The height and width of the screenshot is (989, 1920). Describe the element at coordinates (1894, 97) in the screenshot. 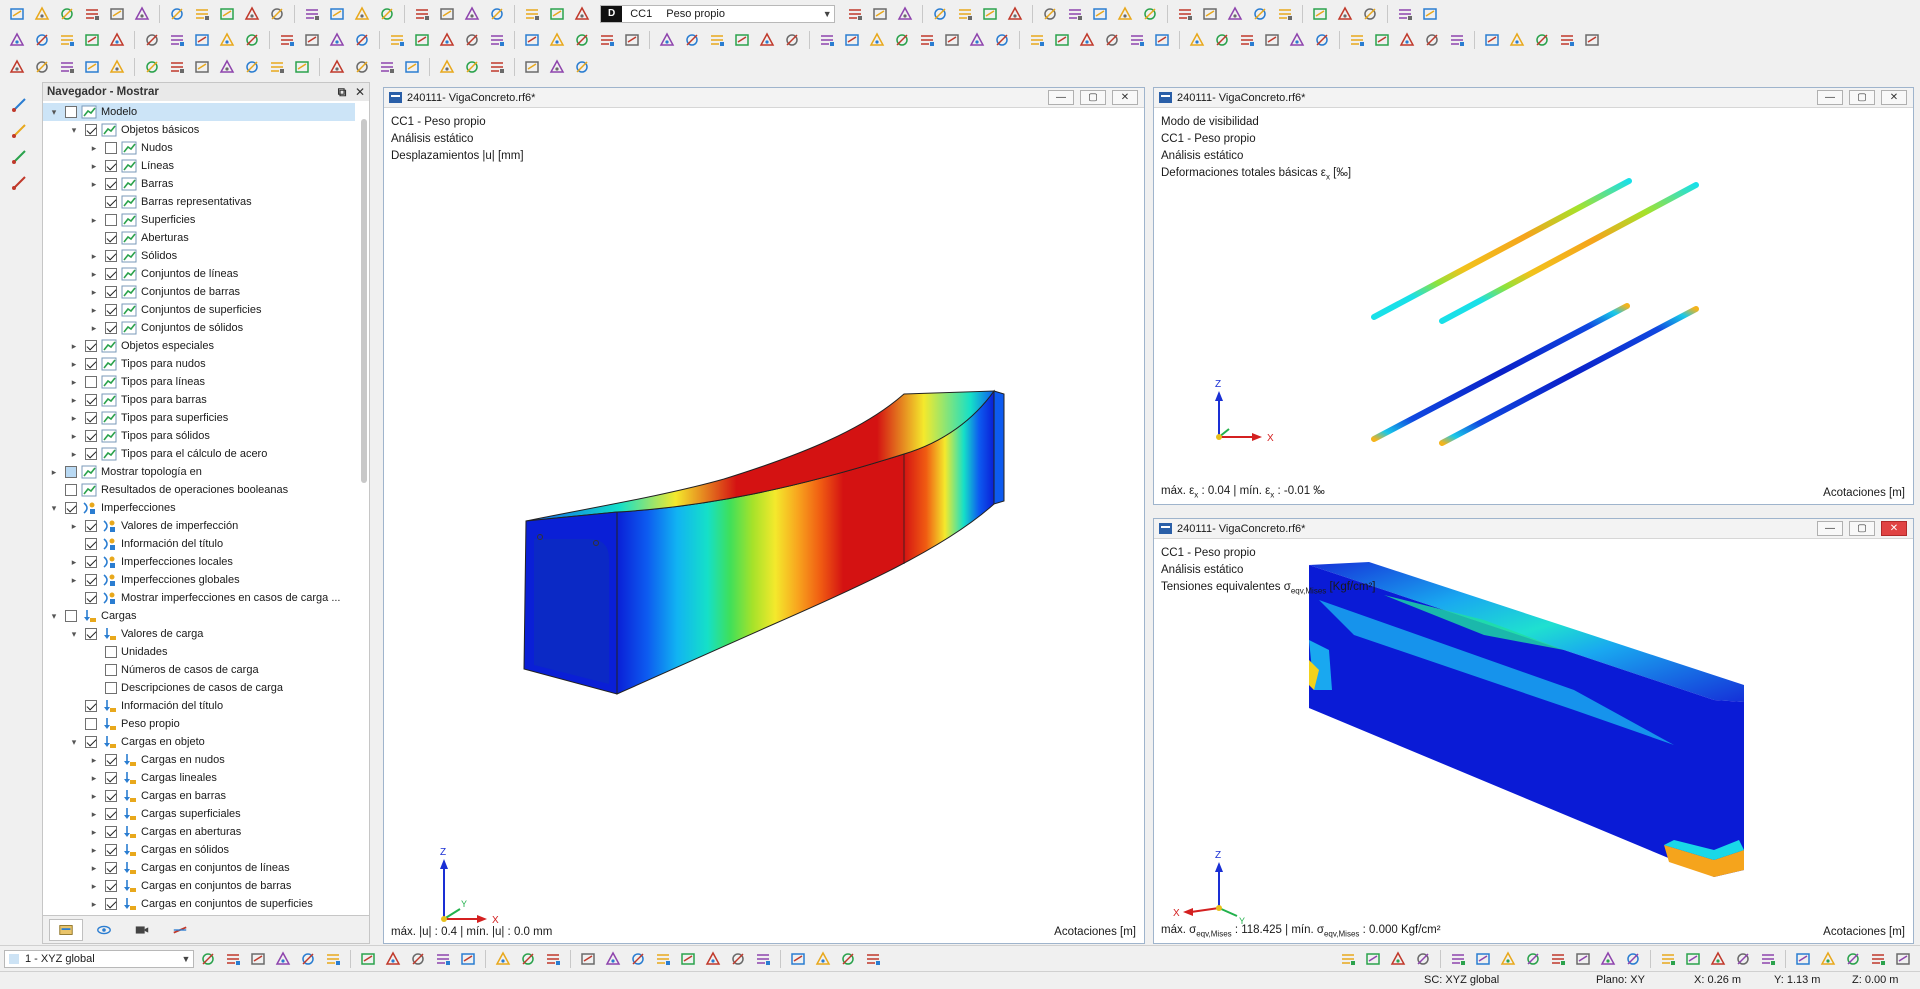

I see `close-button: ✕` at that location.